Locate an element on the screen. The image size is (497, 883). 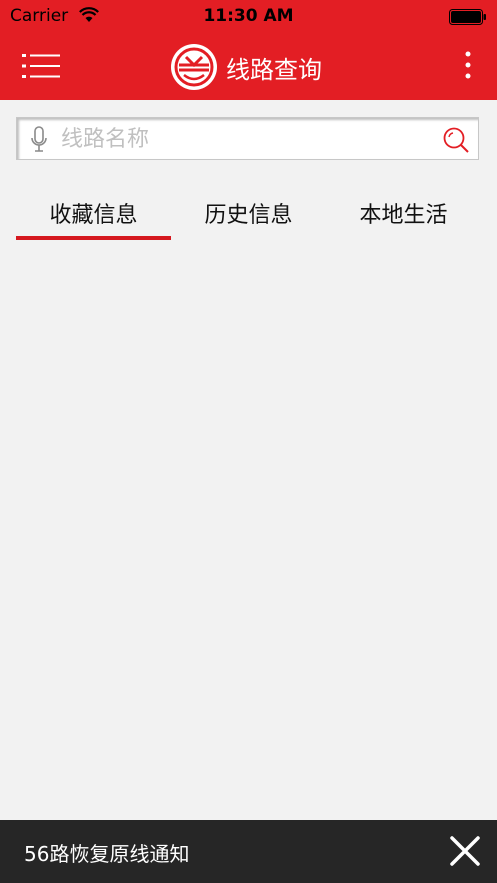
notice-text: 56路恢复原线通知 is located at coordinates (106, 852).